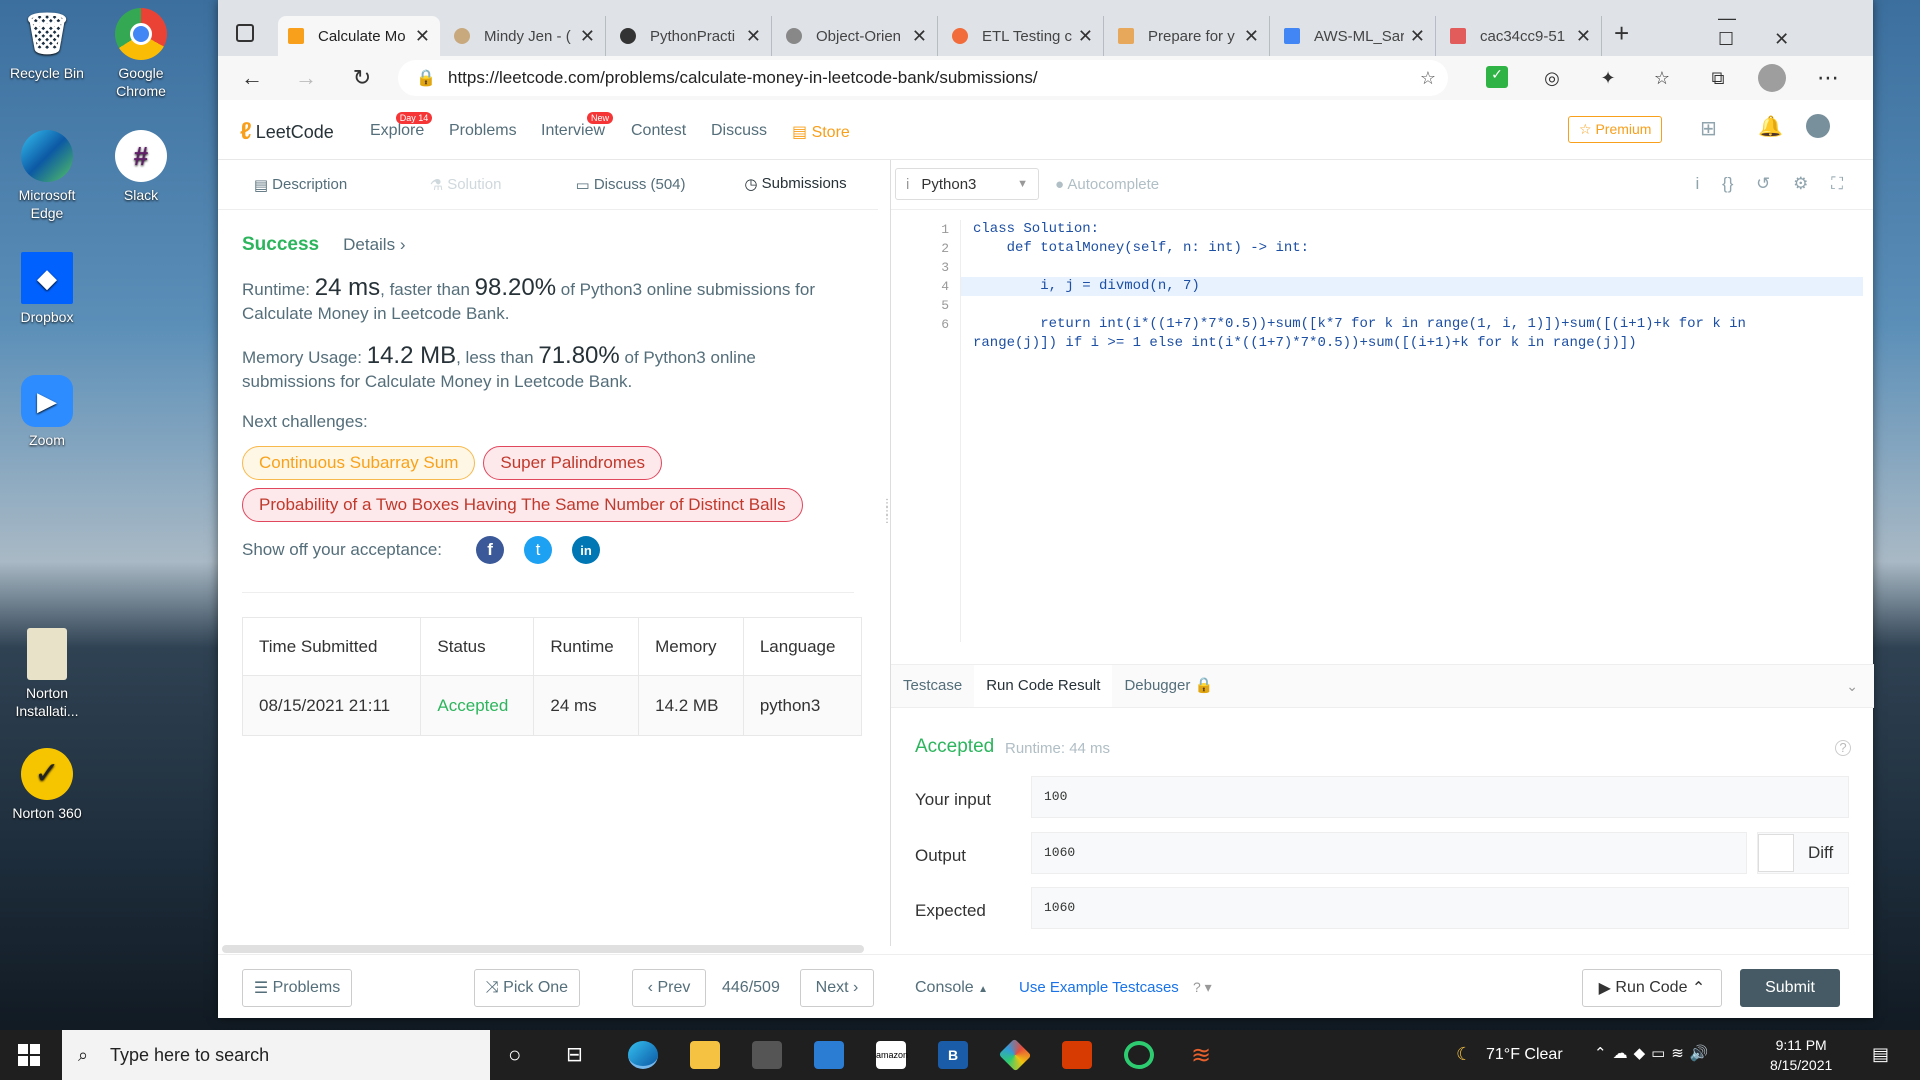 This screenshot has width=1920, height=1080. What do you see at coordinates (1201, 1055) in the screenshot?
I see `app-orange-icon: ≋` at bounding box center [1201, 1055].